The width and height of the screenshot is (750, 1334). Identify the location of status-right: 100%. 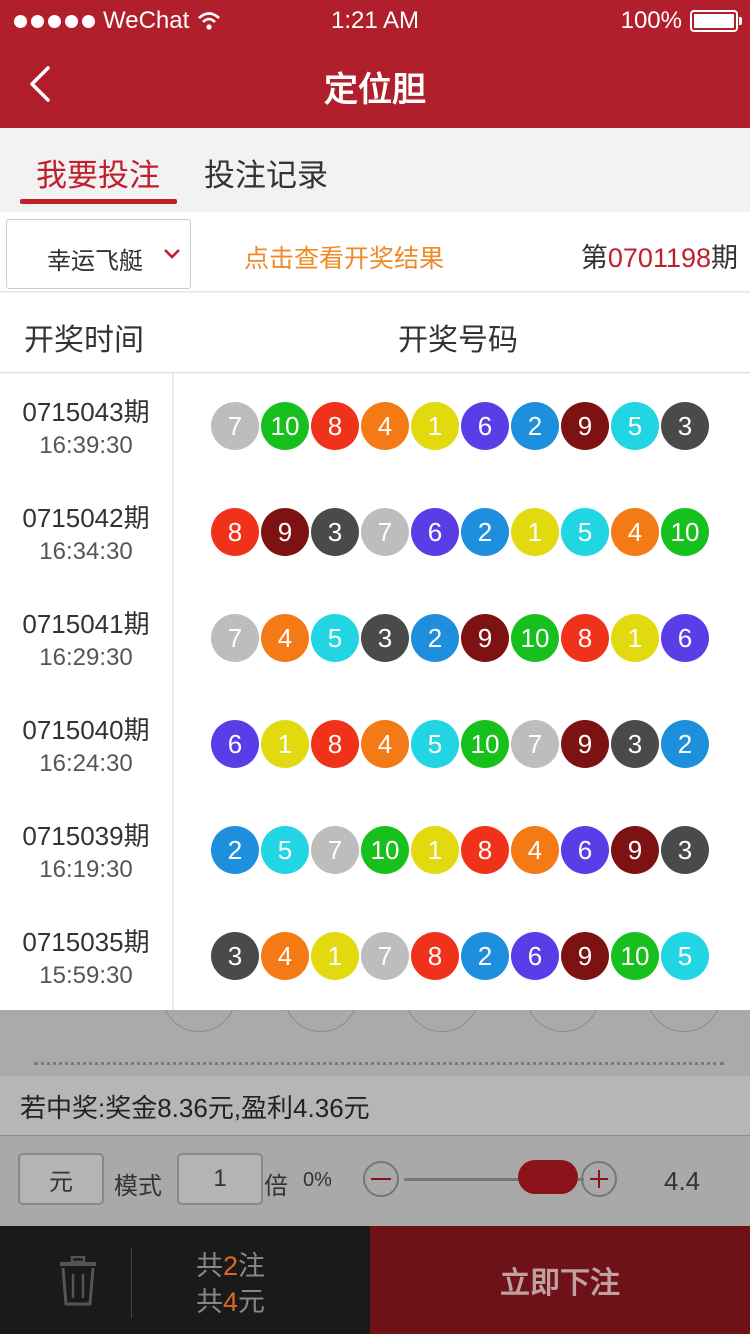
(681, 21).